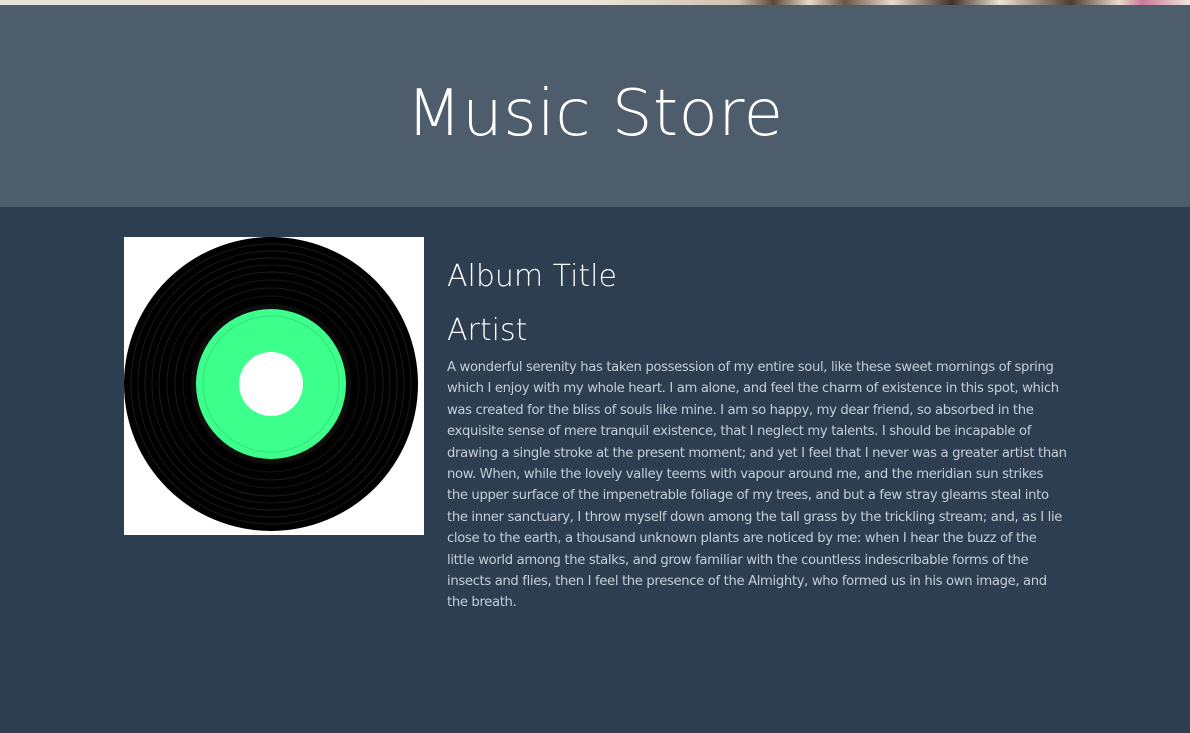 The image size is (1190, 733). I want to click on album-cover, so click(274, 386).